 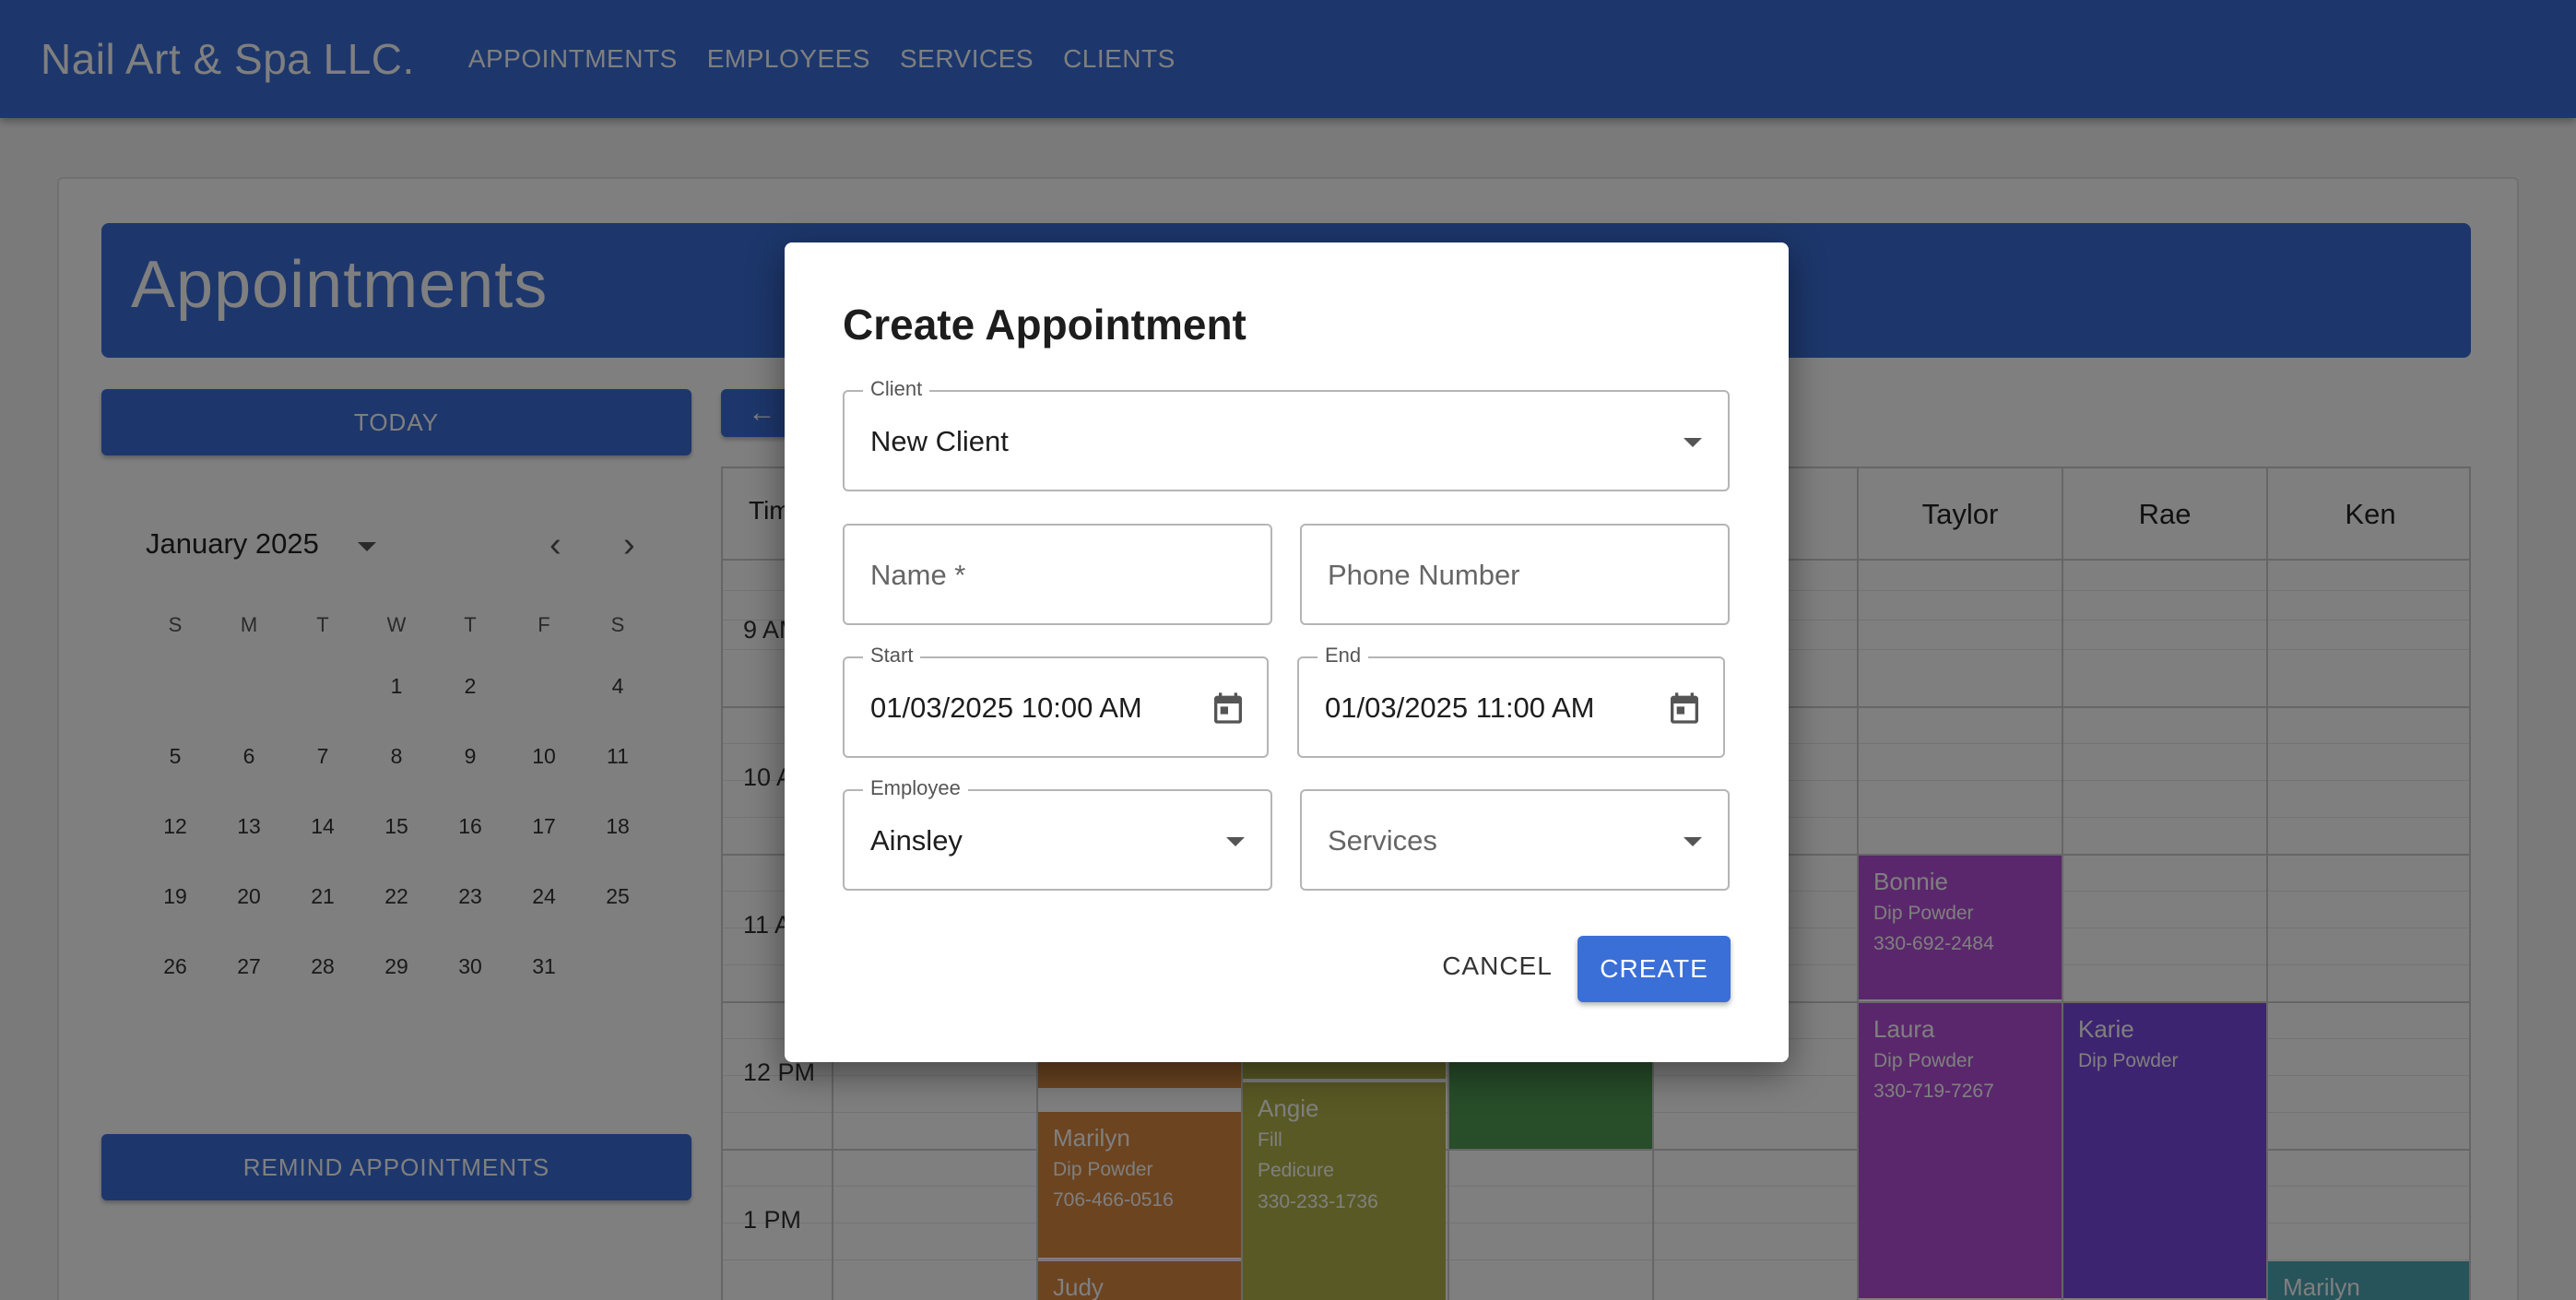 I want to click on dialog-title: Create Appointment, so click(x=1045, y=325).